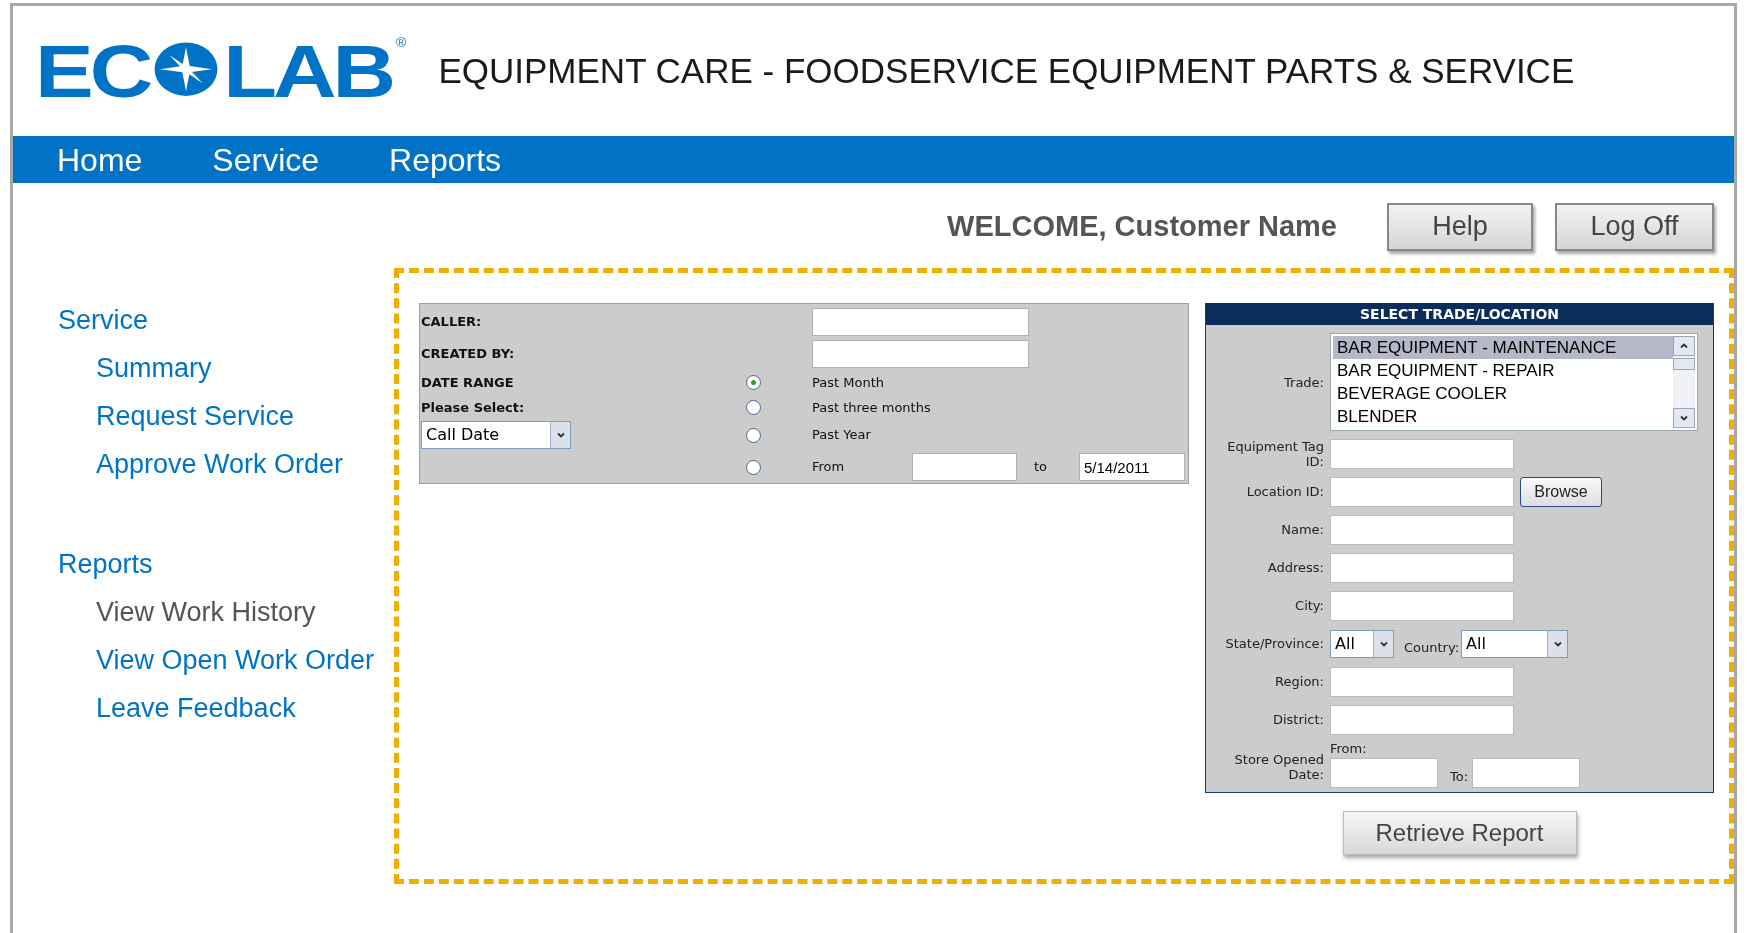 This screenshot has width=1747, height=933. What do you see at coordinates (1132, 467) in the screenshot?
I see `date-field: 5/14/2011` at bounding box center [1132, 467].